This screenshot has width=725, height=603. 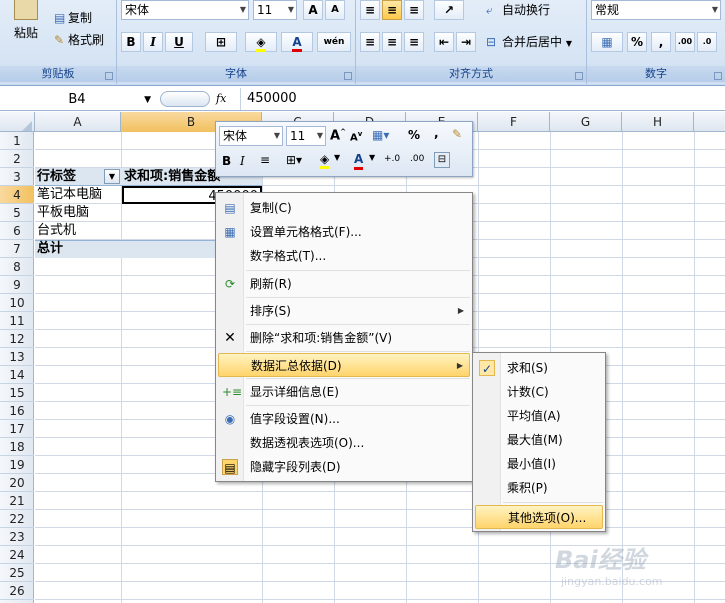 I want to click on shrink-font-button: A, so click(x=335, y=10).